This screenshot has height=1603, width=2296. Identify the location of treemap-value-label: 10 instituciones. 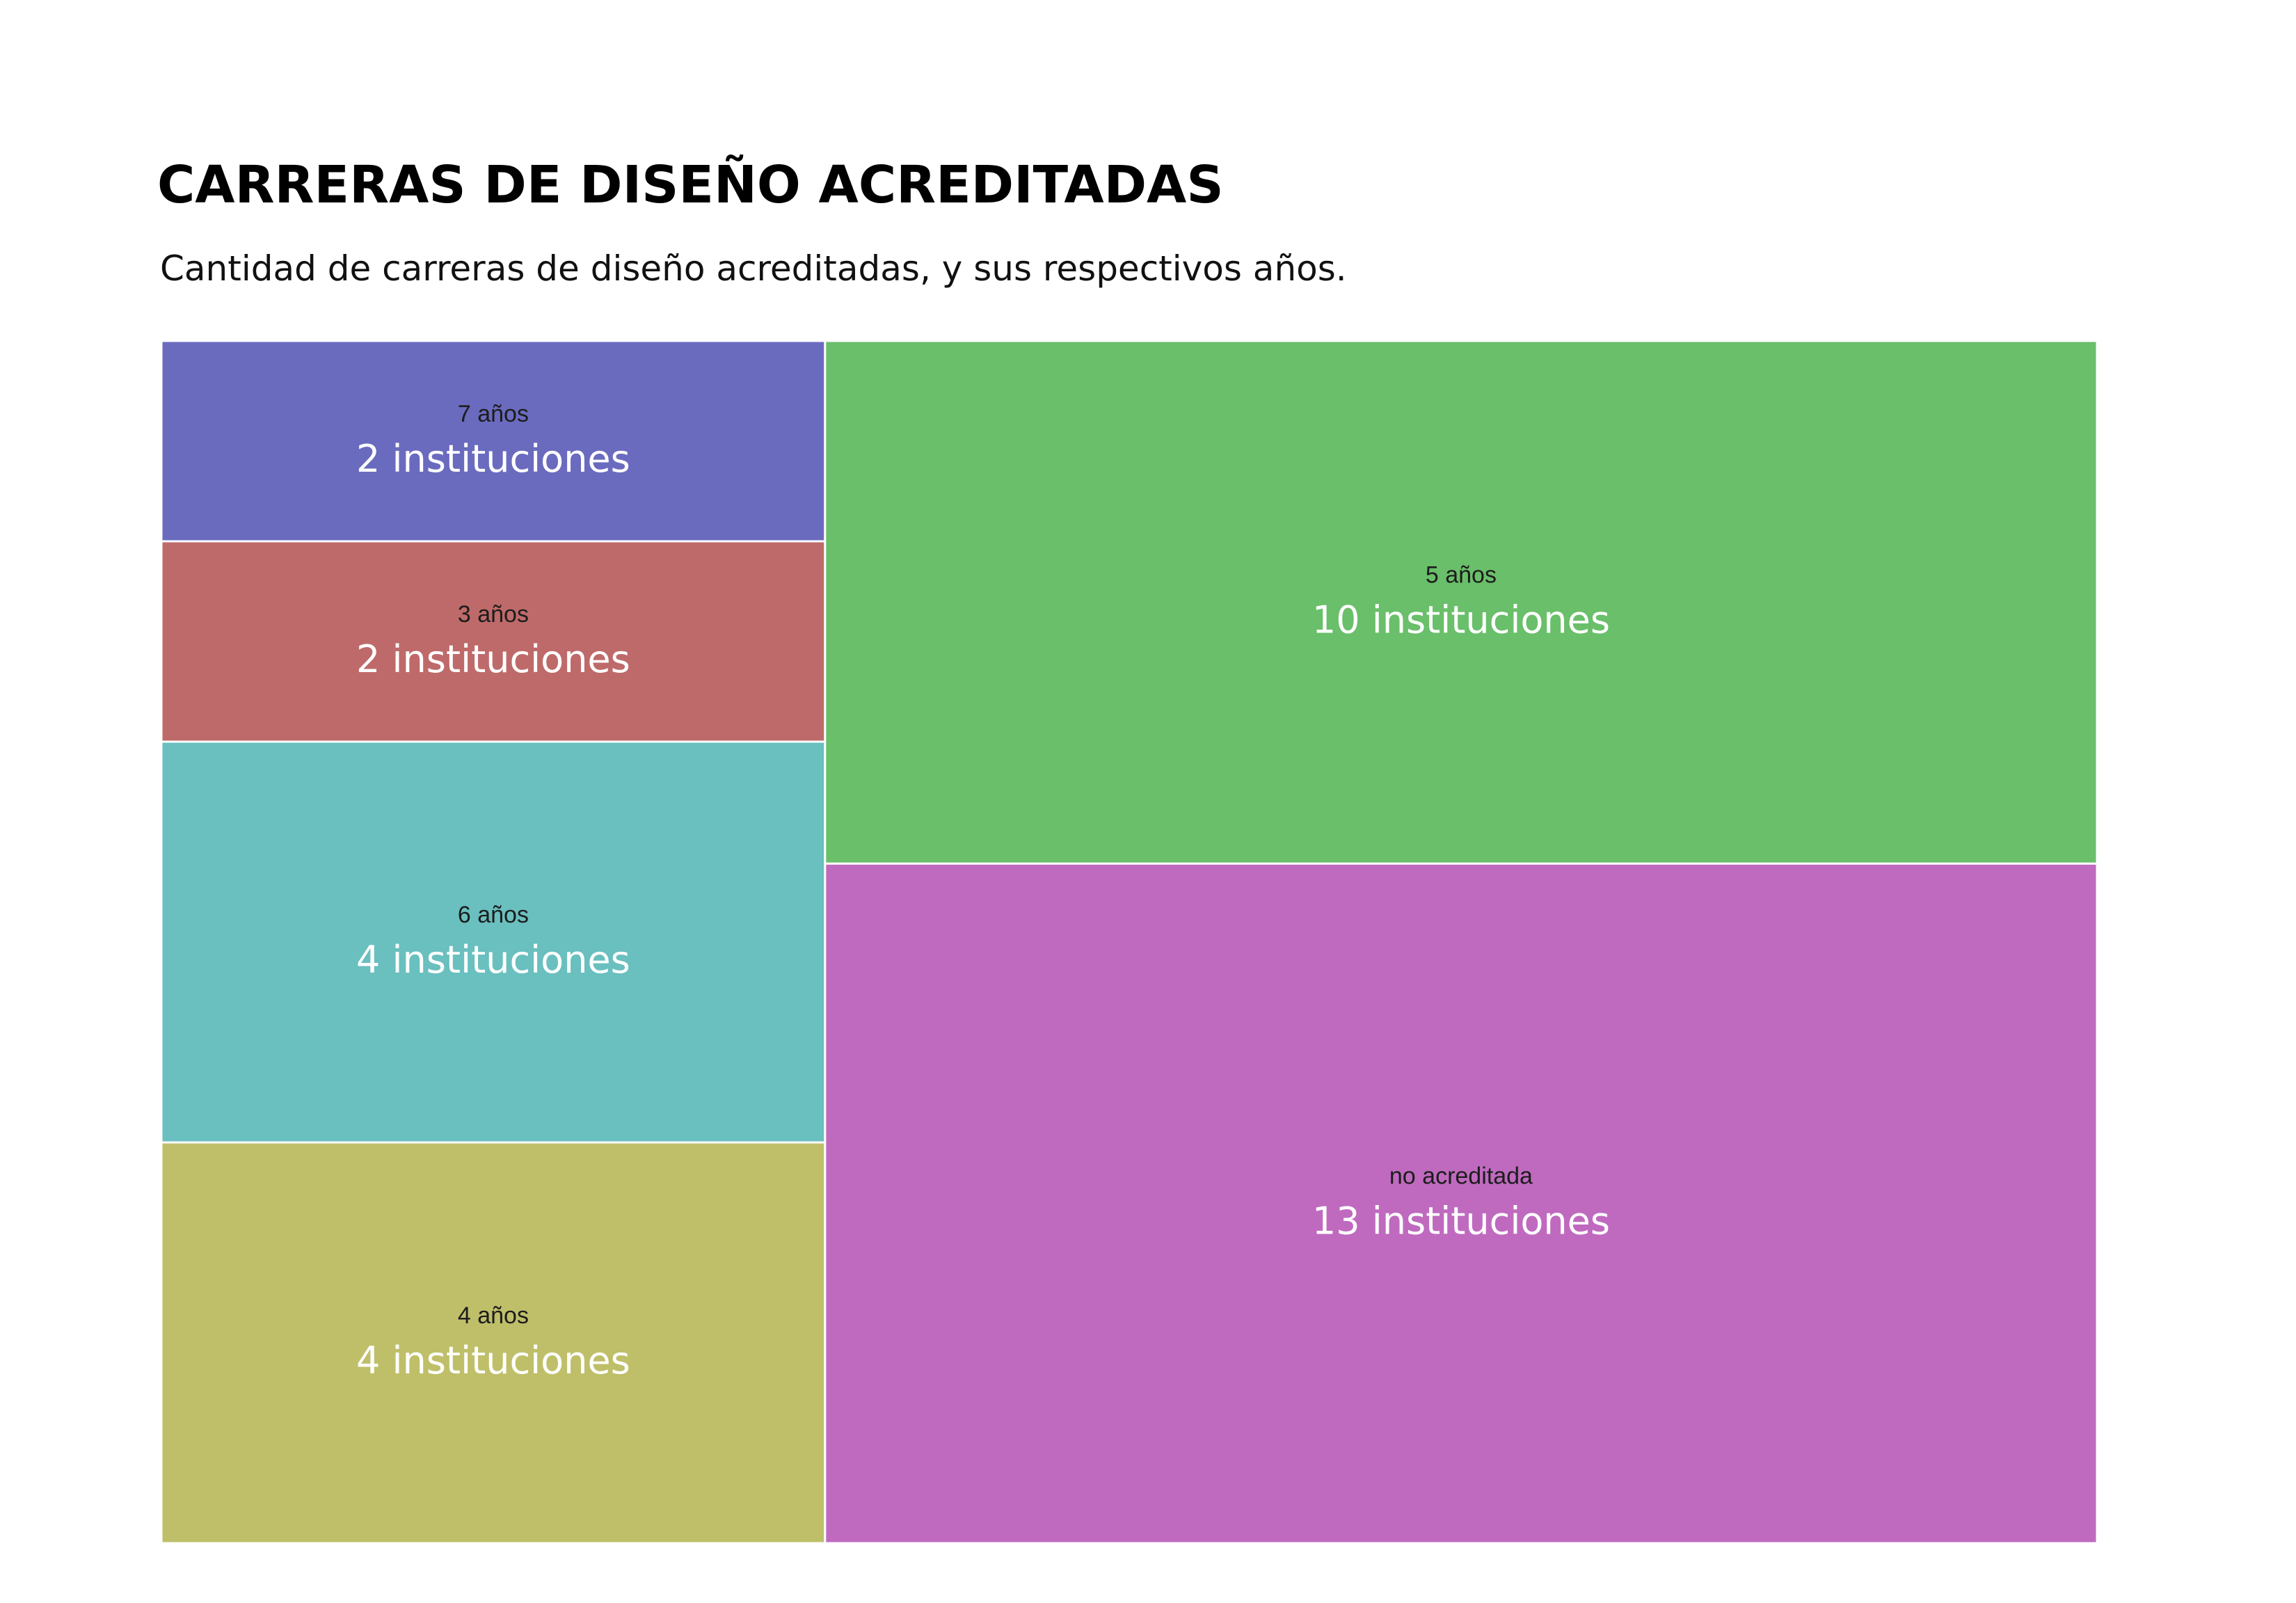
(1461, 620).